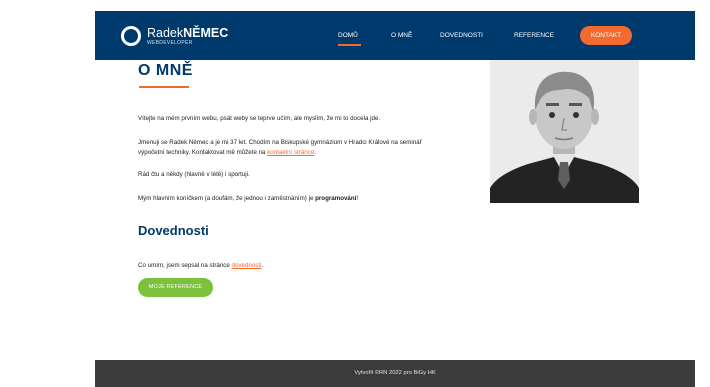 The height and width of the screenshot is (387, 710). I want to click on nav-home: DOMŮ, so click(348, 35).